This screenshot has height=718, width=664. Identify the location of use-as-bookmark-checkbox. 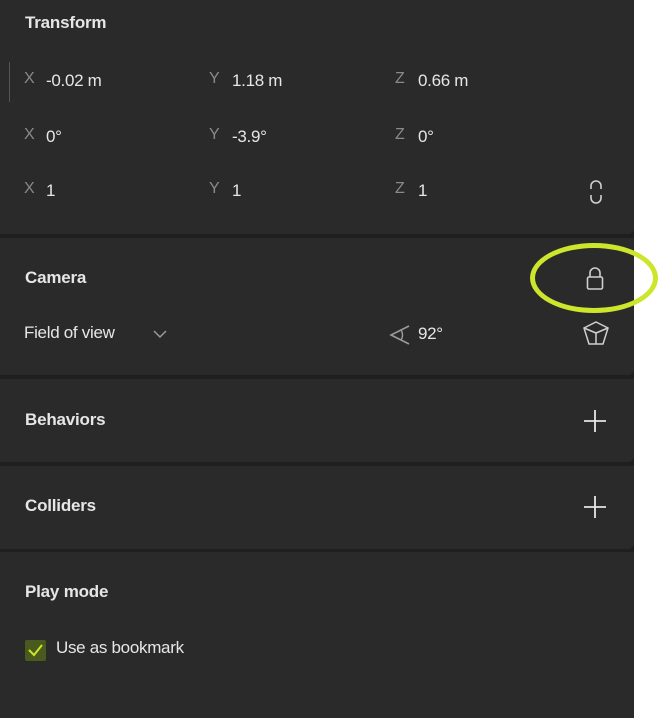
(35, 650).